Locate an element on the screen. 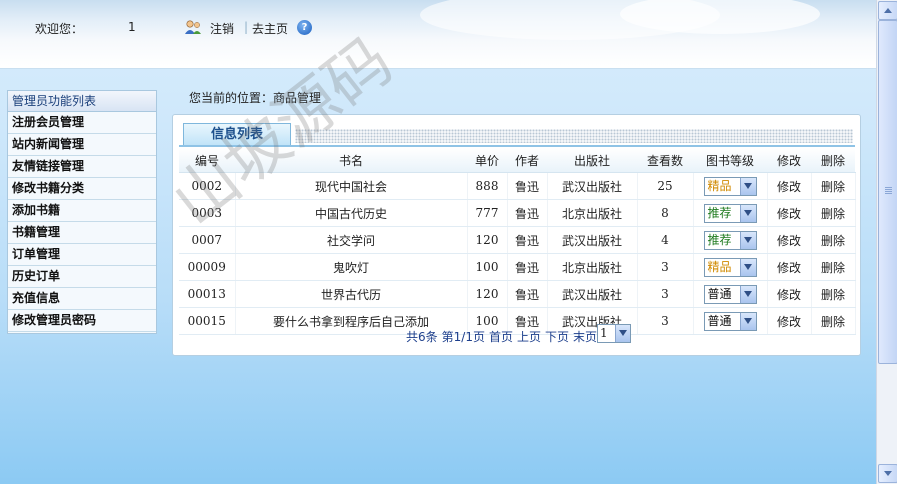  sidebar-item-orders: 订单管理 is located at coordinates (82, 255).